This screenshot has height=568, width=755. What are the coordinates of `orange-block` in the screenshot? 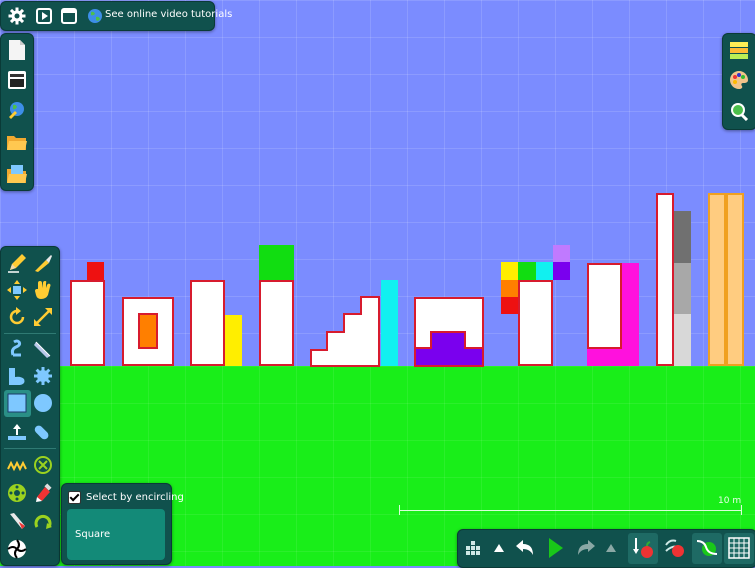 It's located at (148, 331).